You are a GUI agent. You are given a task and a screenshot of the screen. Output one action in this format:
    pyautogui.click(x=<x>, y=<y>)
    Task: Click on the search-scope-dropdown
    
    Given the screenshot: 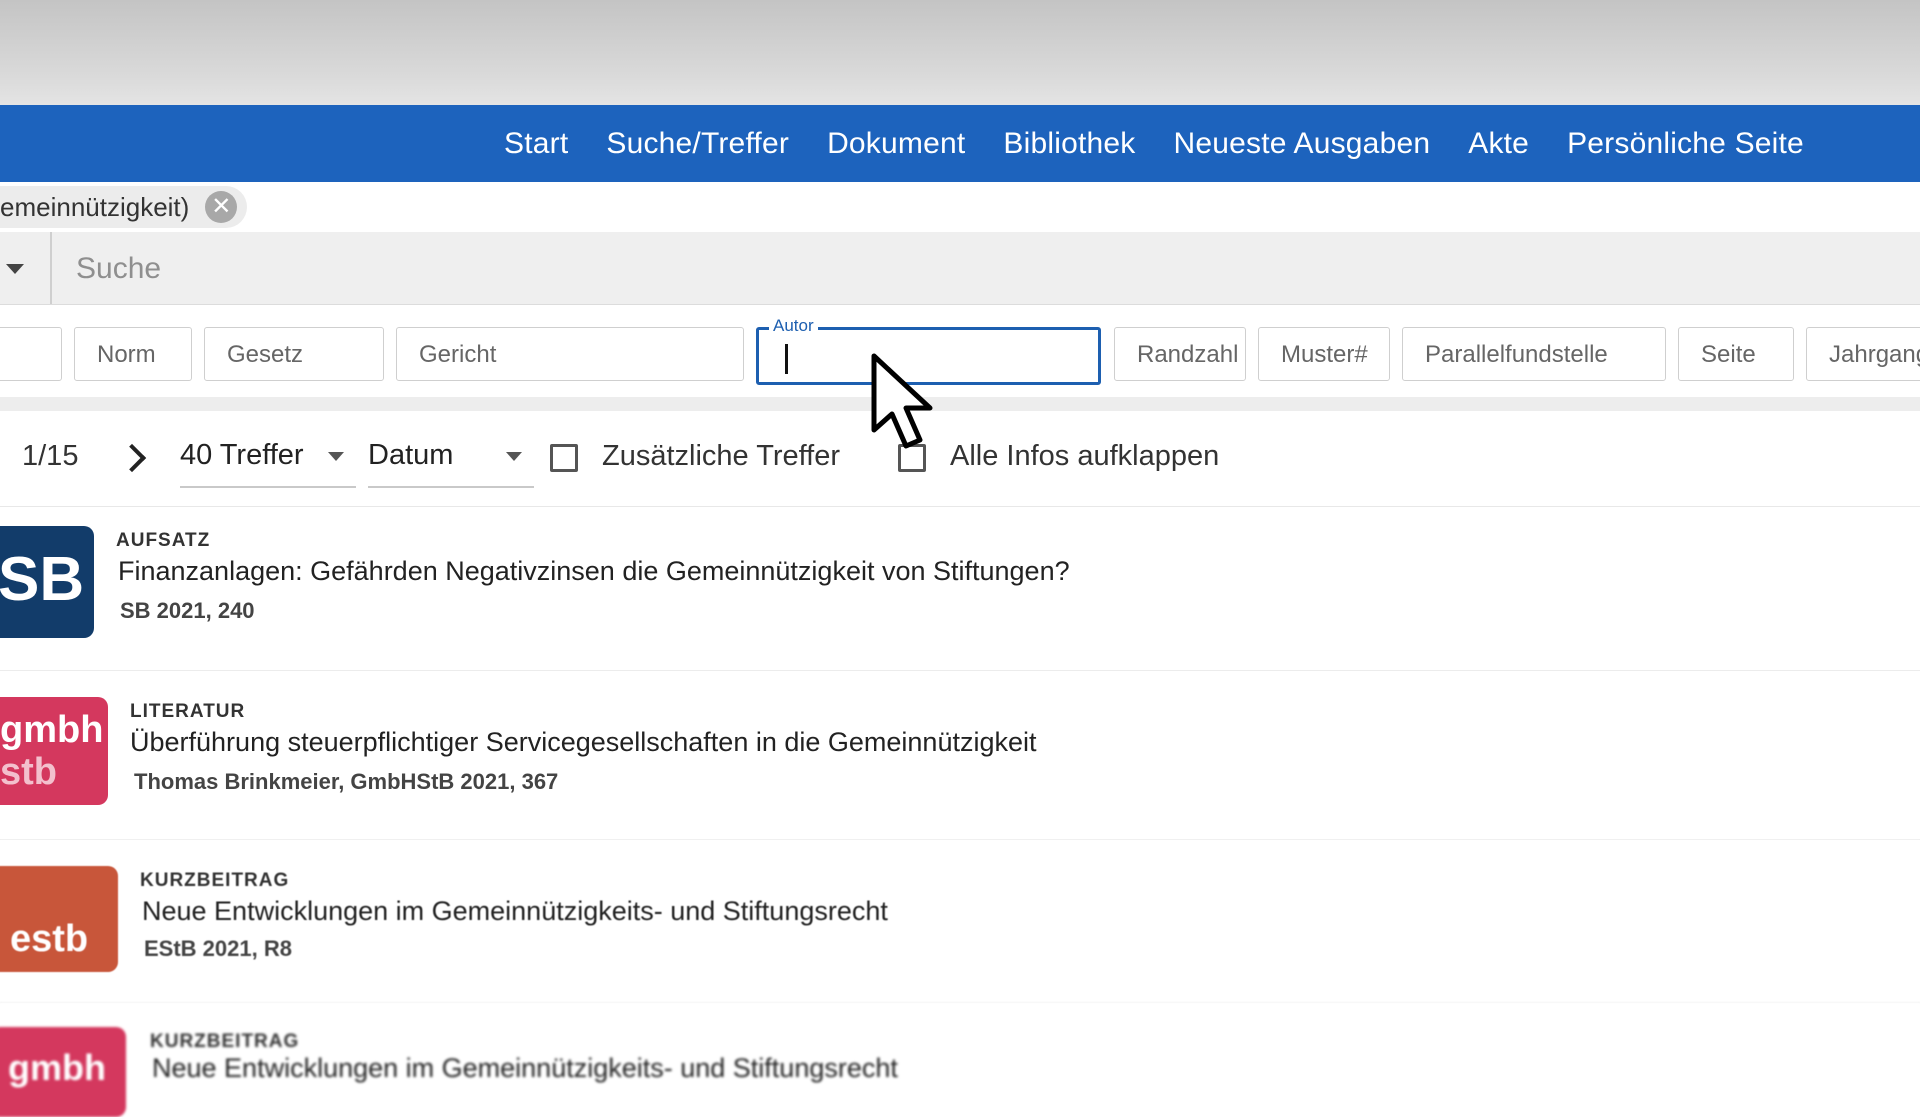 What is the action you would take?
    pyautogui.click(x=26, y=268)
    